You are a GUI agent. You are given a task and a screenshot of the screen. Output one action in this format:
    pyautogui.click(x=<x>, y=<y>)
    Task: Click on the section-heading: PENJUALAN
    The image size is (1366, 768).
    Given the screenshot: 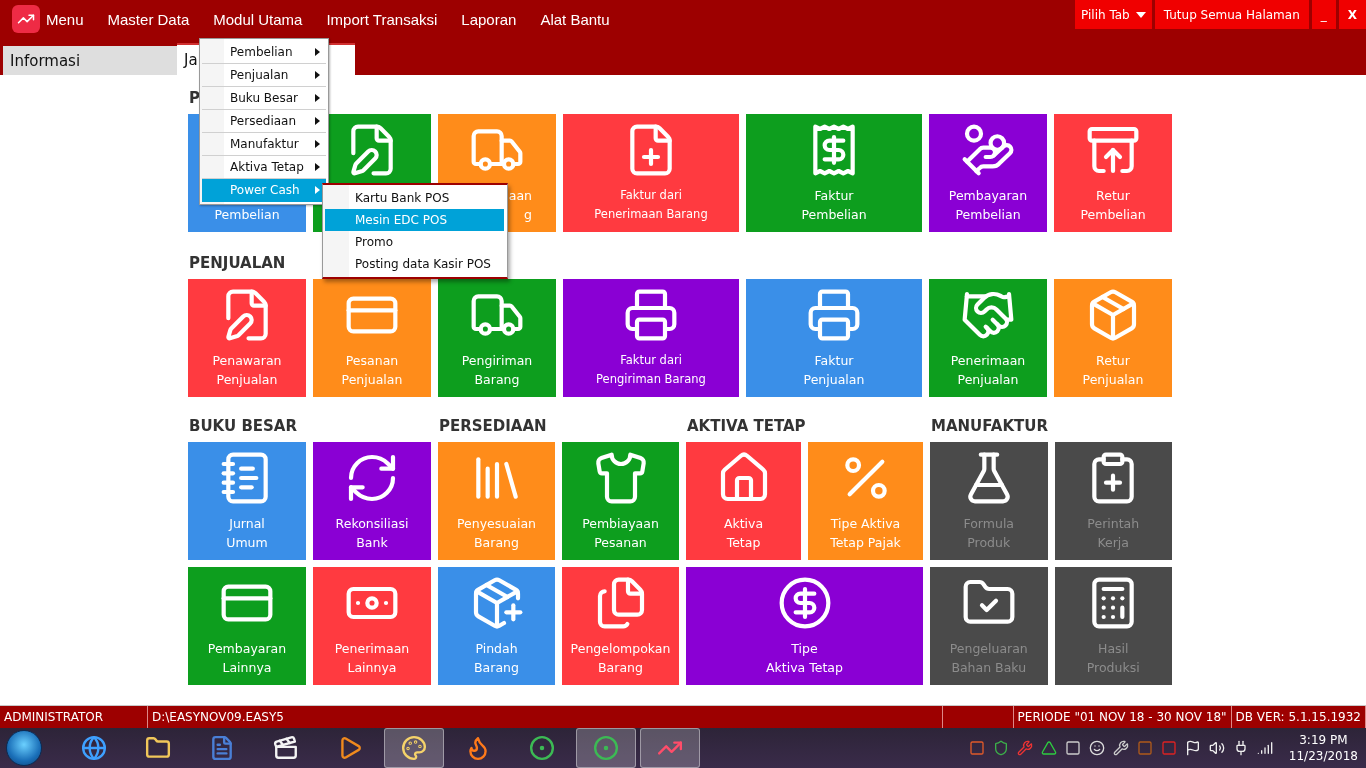 What is the action you would take?
    pyautogui.click(x=237, y=263)
    